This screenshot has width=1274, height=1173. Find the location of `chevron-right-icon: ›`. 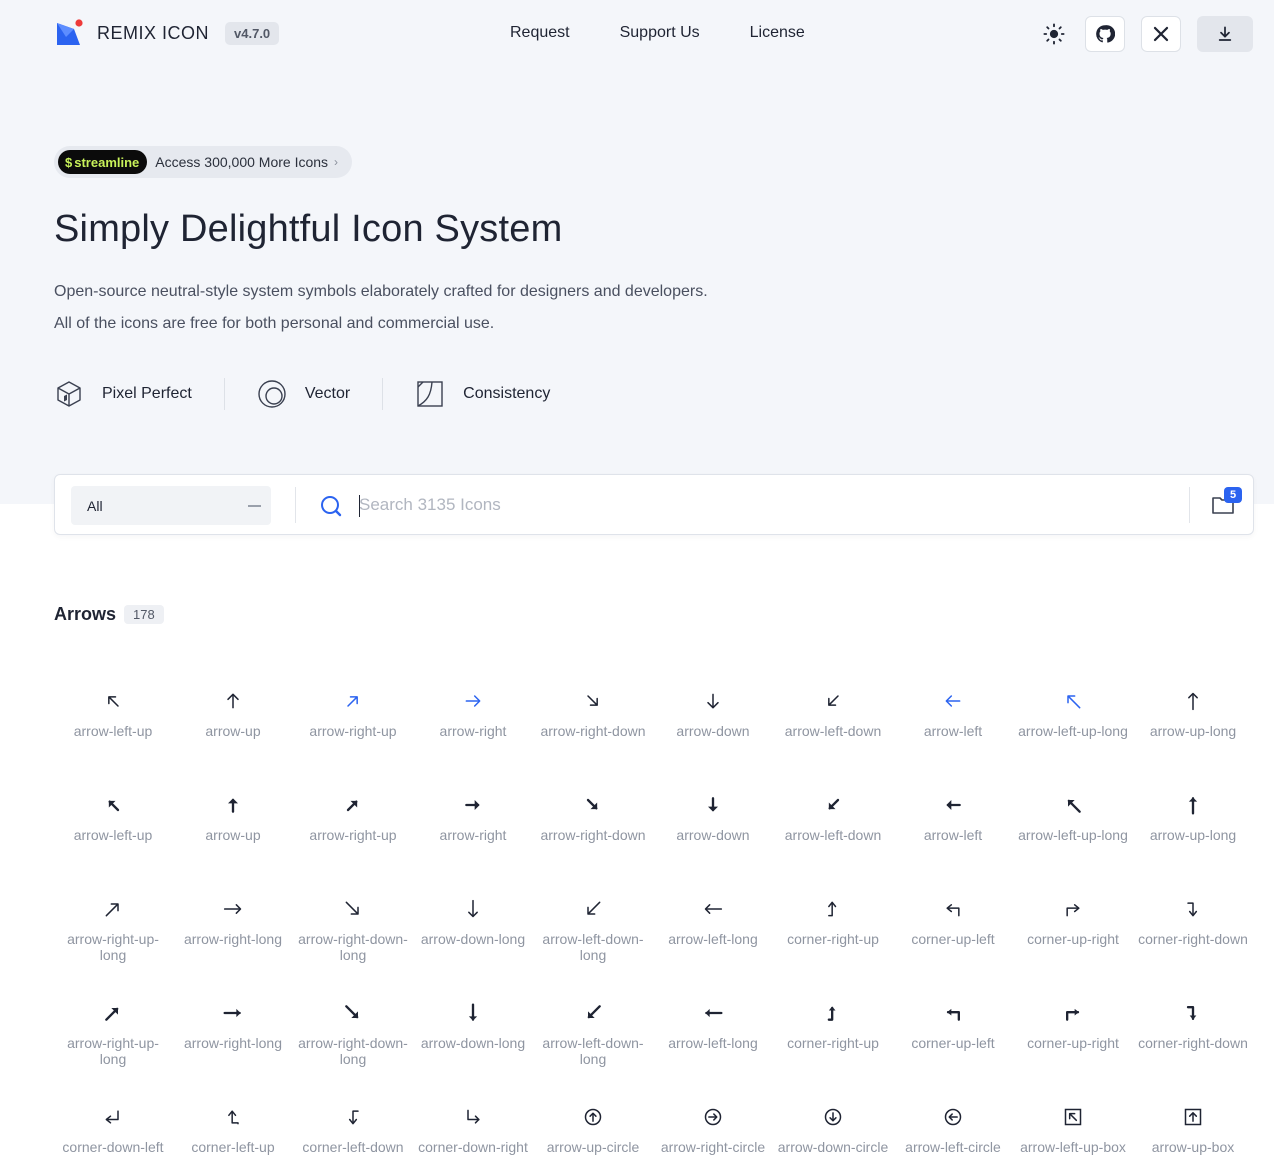

chevron-right-icon: › is located at coordinates (336, 162).